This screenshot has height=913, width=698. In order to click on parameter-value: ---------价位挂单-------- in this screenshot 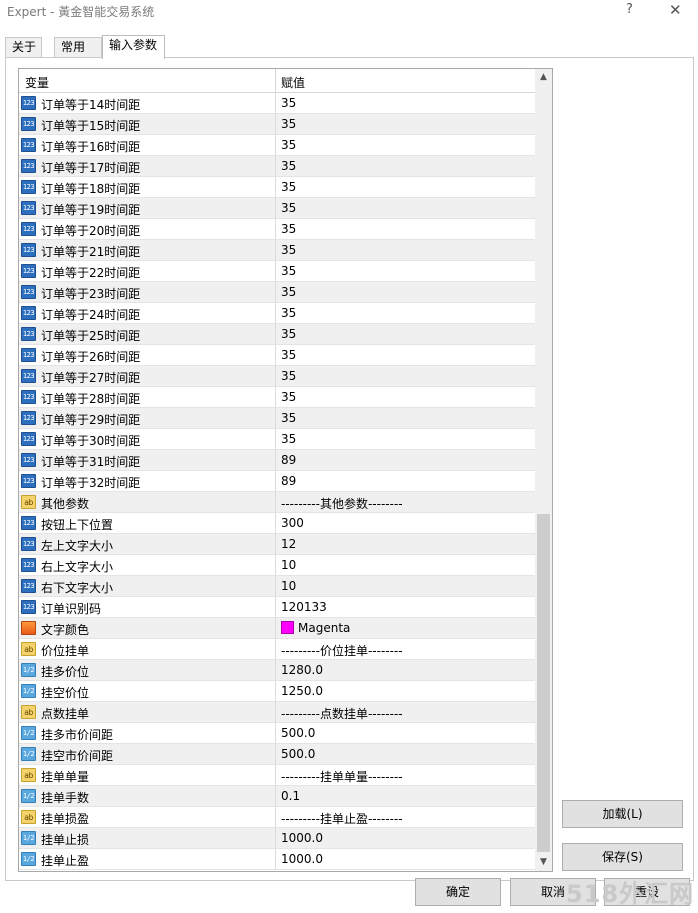, I will do `click(342, 650)`.